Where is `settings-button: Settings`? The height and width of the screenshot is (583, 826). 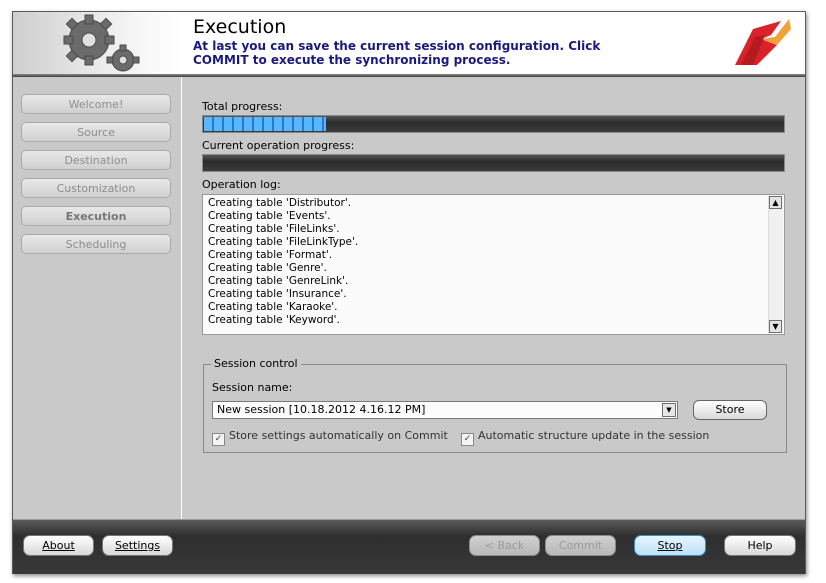
settings-button: Settings is located at coordinates (137, 545).